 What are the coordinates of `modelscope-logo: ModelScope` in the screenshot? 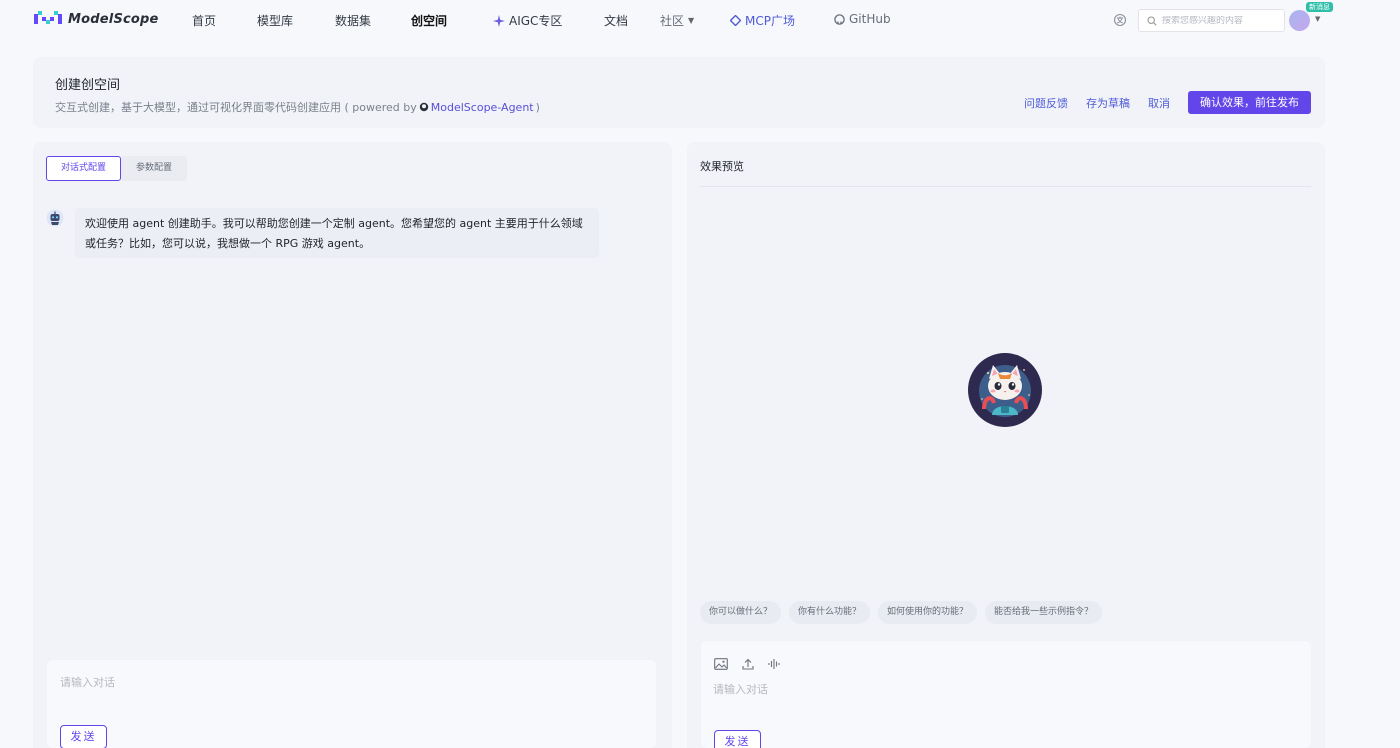 It's located at (96, 19).